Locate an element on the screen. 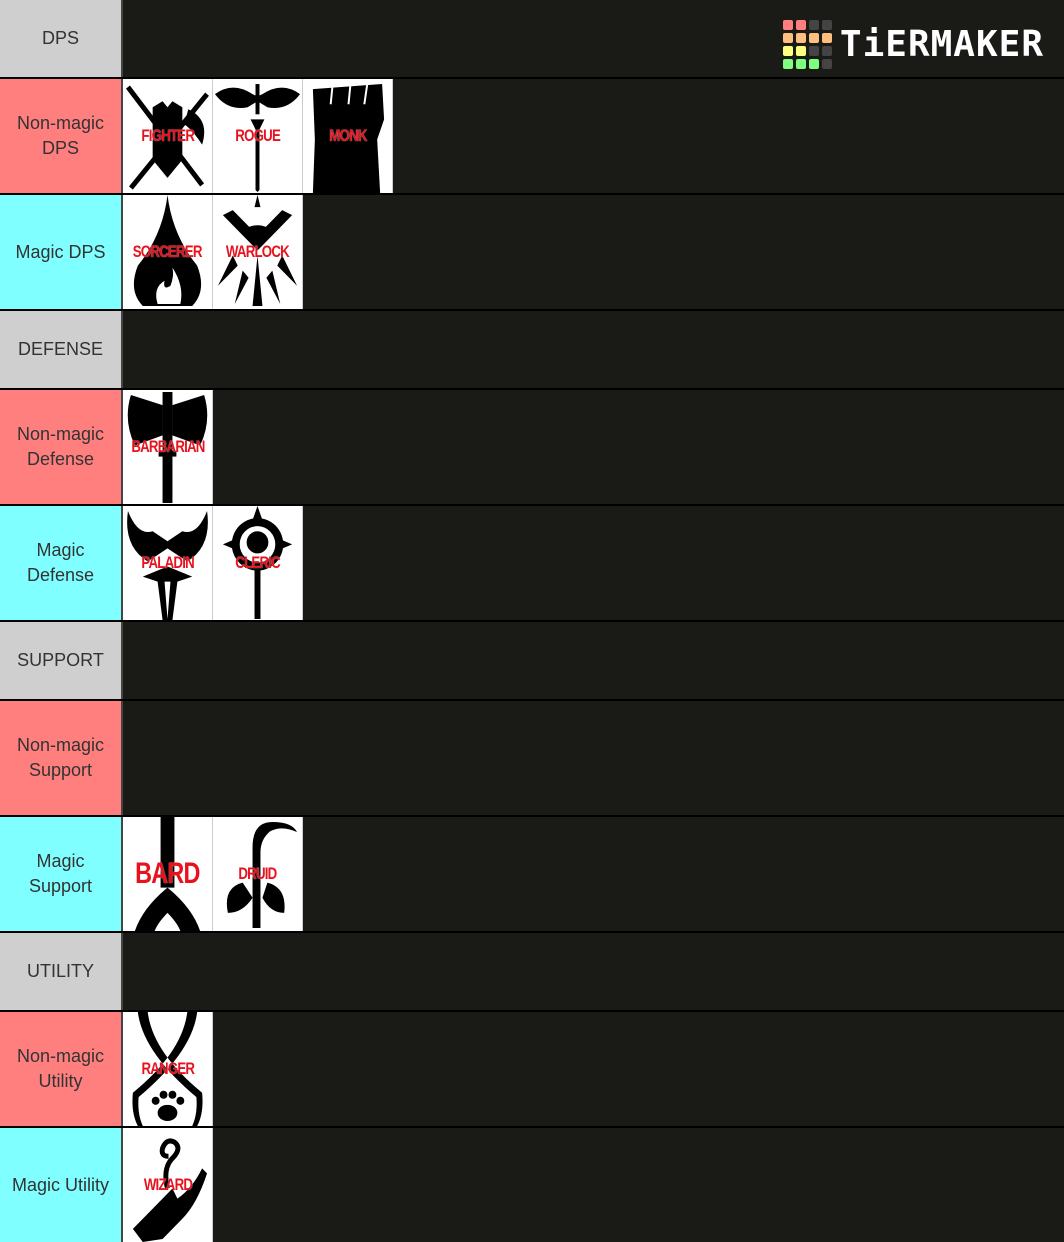  tier-label: UTILITY is located at coordinates (61, 971).